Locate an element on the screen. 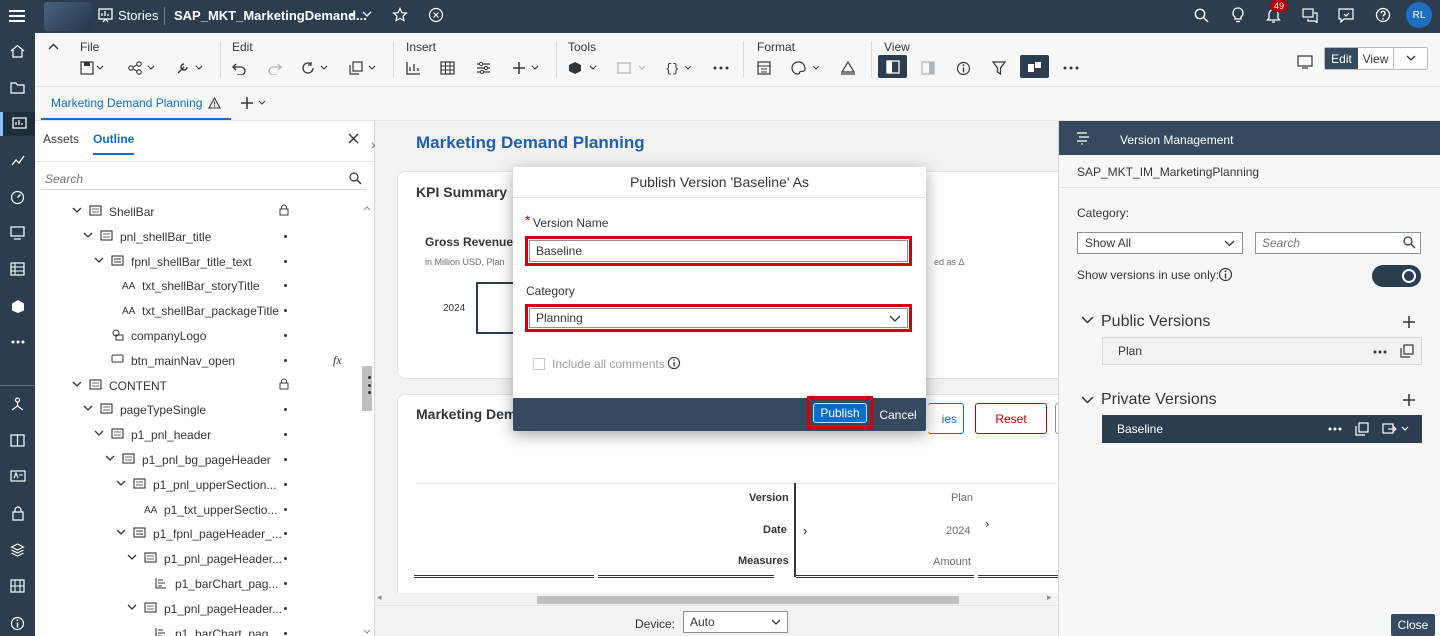  close-panel-icon is located at coordinates (353, 138).